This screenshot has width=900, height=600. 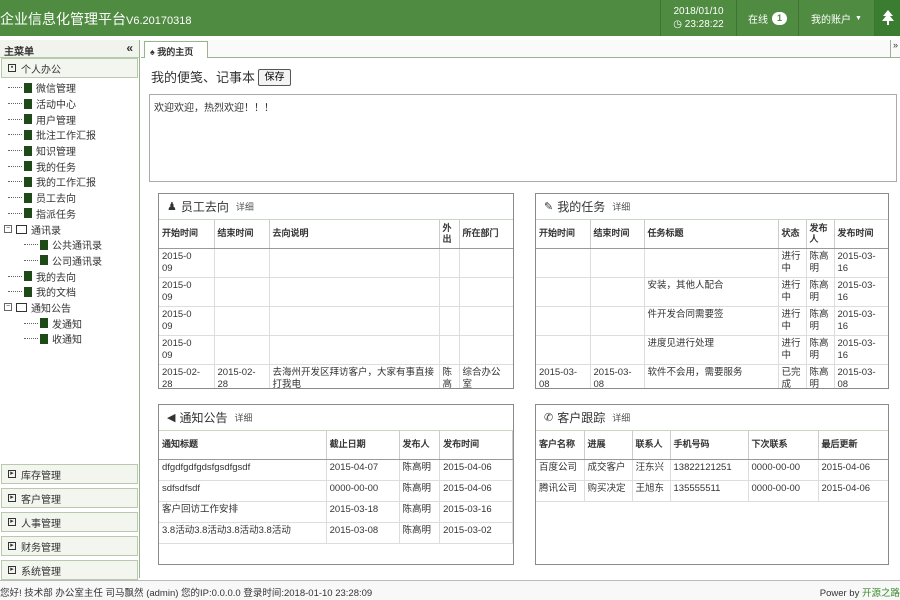 What do you see at coordinates (56, 168) in the screenshot?
I see `sidebar-item-label: 我的任务` at bounding box center [56, 168].